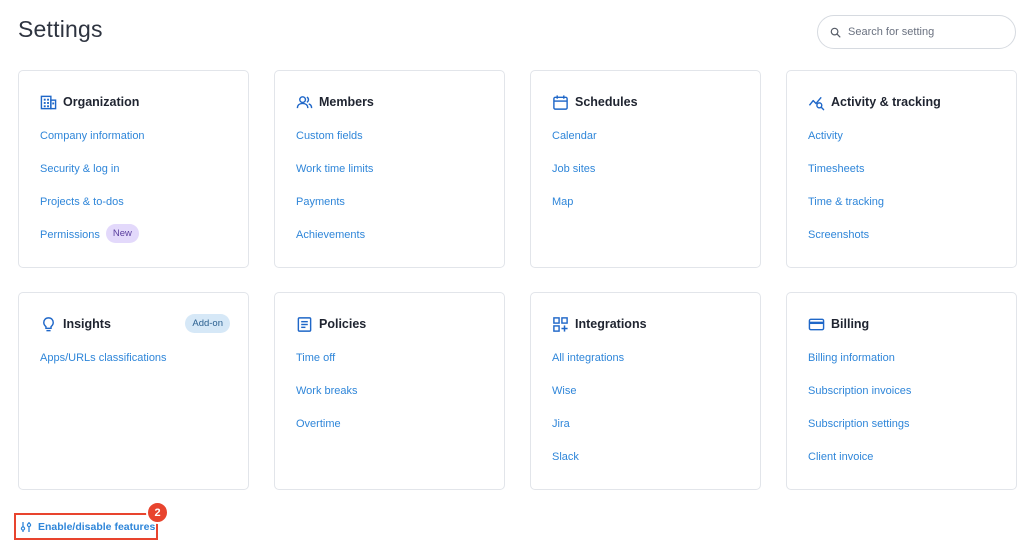 This screenshot has height=545, width=1024. What do you see at coordinates (923, 32) in the screenshot?
I see `search-input` at bounding box center [923, 32].